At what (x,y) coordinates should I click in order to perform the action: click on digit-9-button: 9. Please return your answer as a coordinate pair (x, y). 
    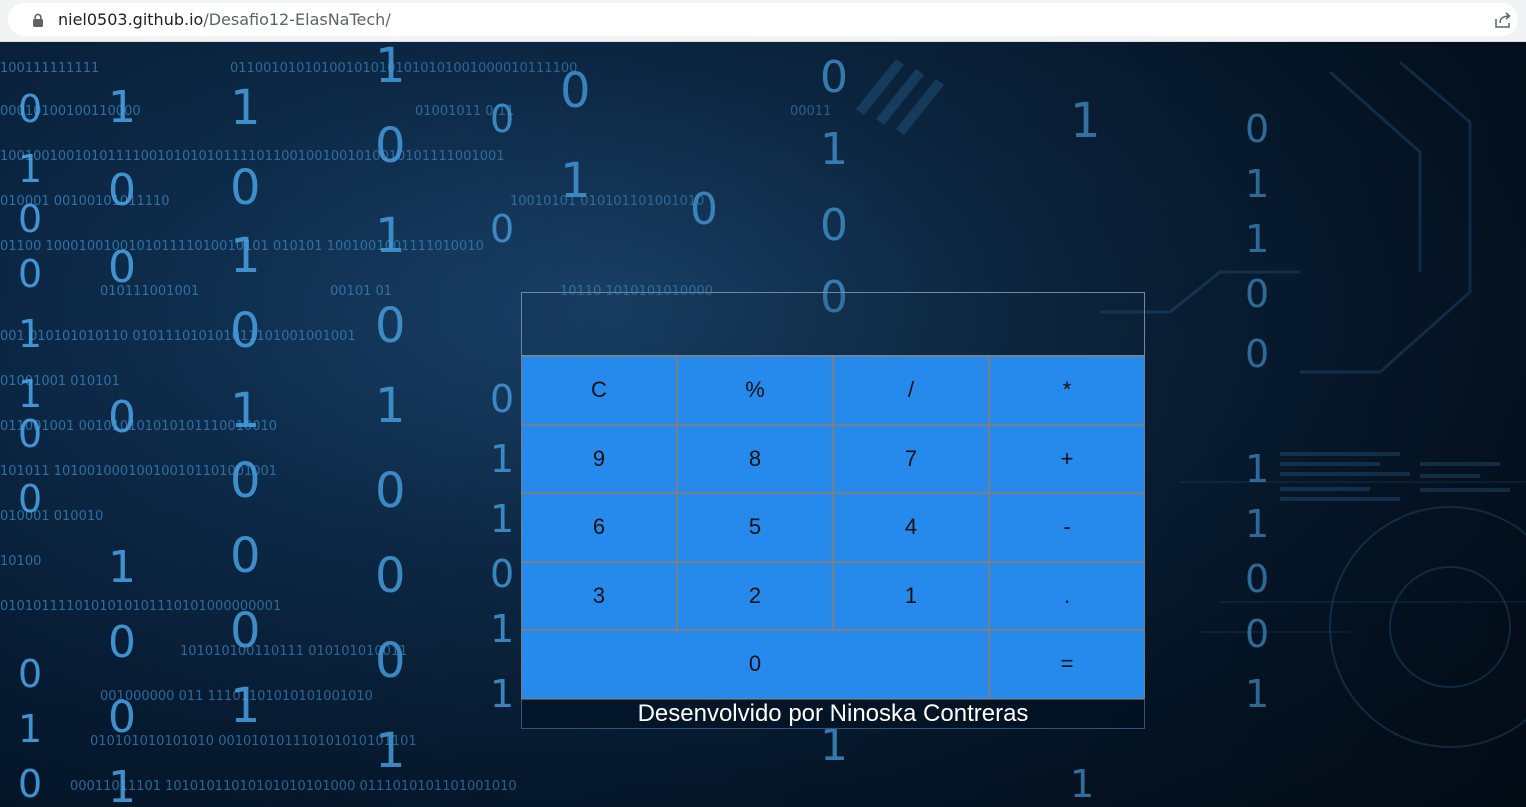
    Looking at the image, I should click on (599, 458).